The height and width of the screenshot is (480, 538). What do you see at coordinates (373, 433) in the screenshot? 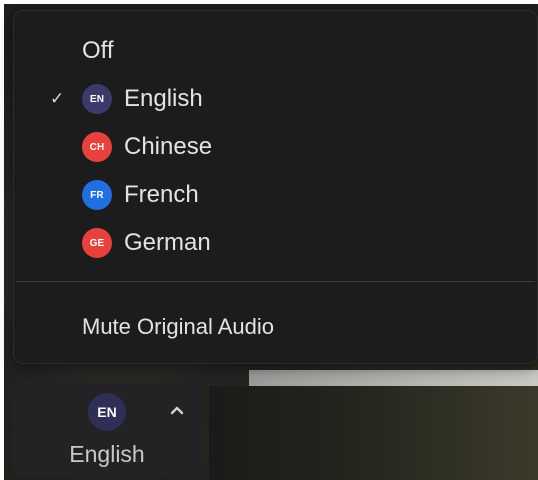
I see `video-background-lower` at bounding box center [373, 433].